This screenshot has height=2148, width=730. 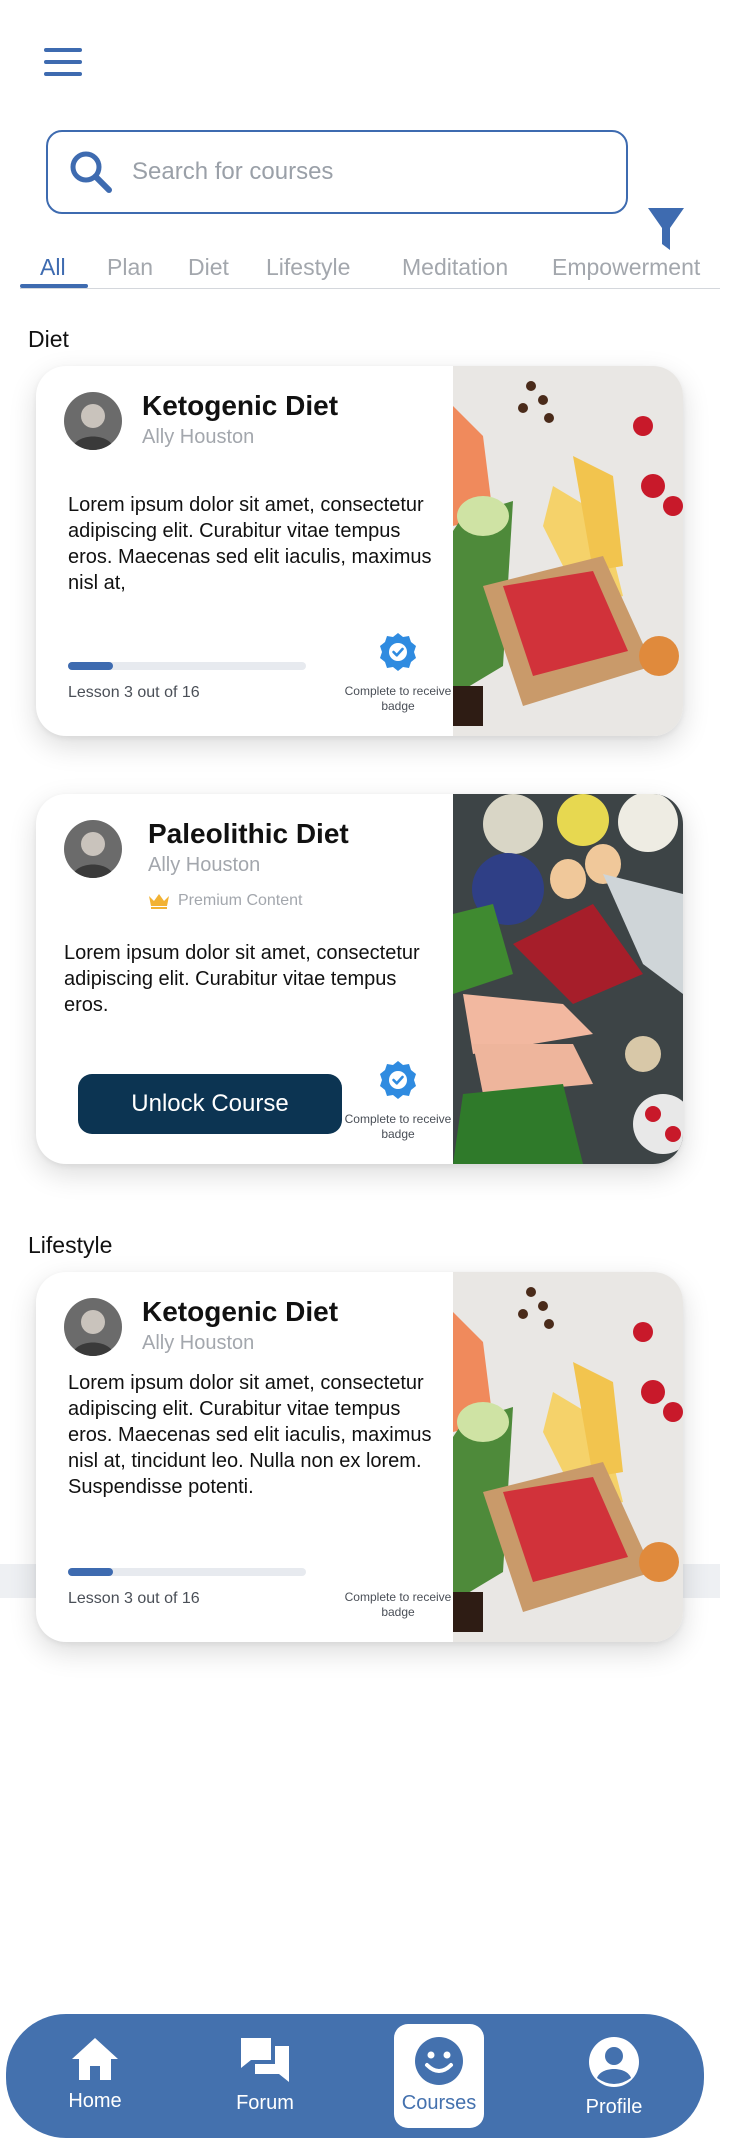 I want to click on bottom-navigation: Home Forum Courses Profile, so click(x=355, y=2076).